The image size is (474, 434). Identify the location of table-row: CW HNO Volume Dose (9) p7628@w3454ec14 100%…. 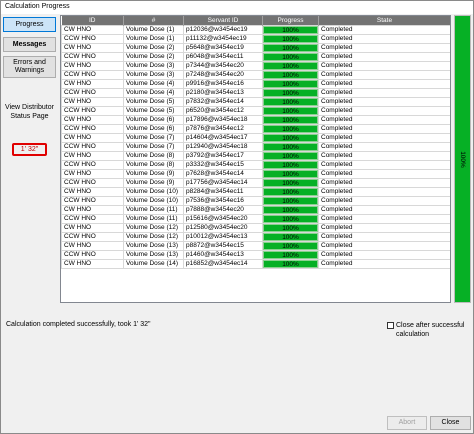
(255, 173).